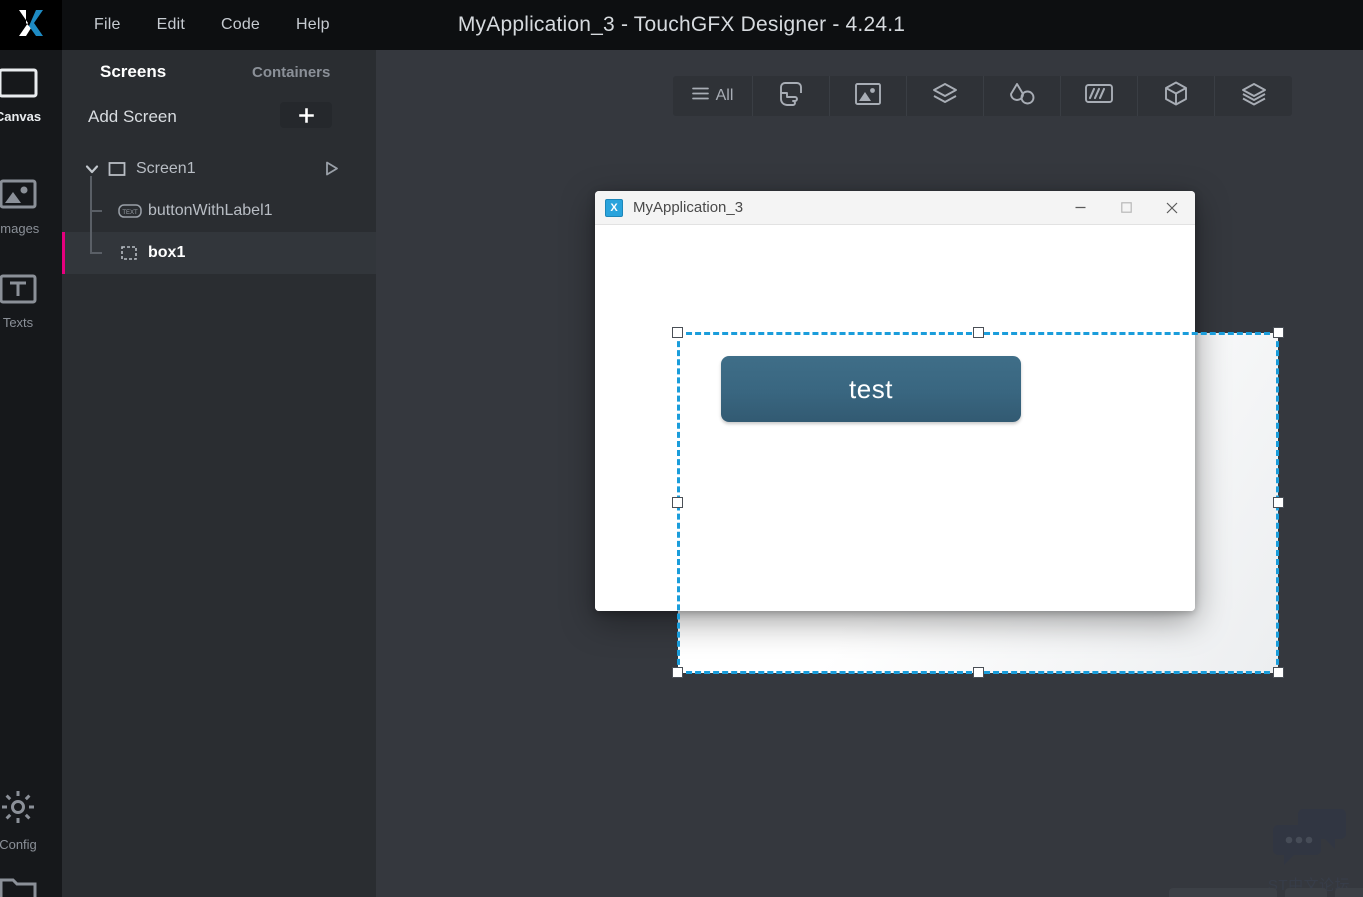  I want to click on filter-shapes-button, so click(1022, 96).